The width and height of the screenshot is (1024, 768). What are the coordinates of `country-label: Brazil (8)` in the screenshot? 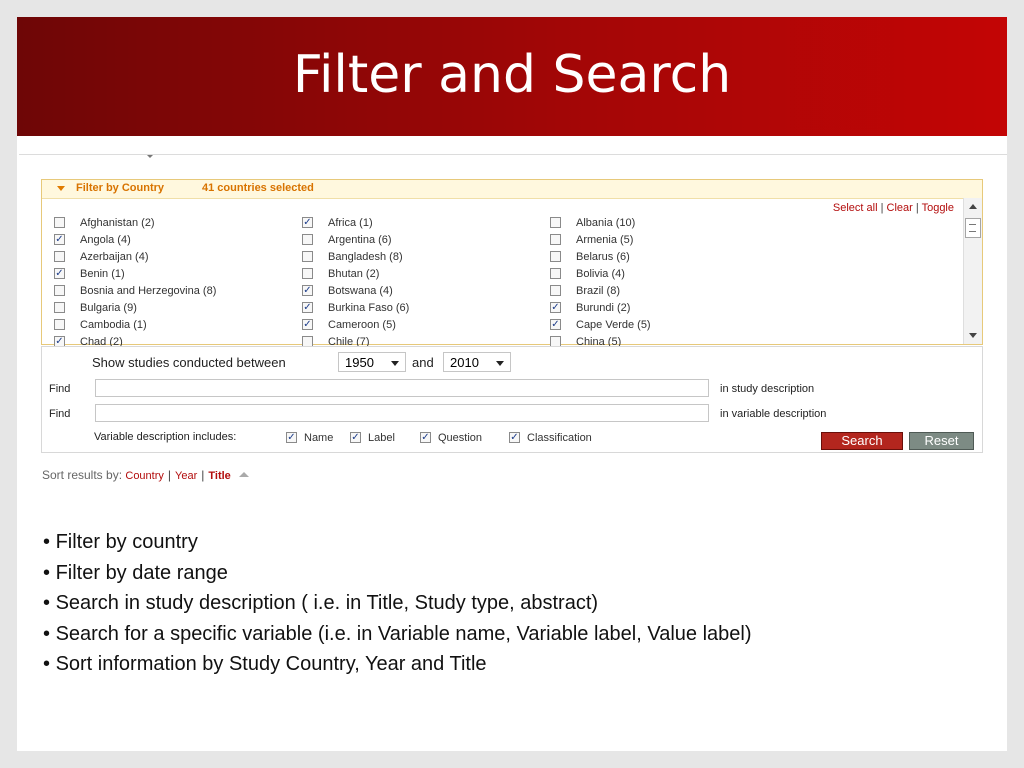 It's located at (598, 291).